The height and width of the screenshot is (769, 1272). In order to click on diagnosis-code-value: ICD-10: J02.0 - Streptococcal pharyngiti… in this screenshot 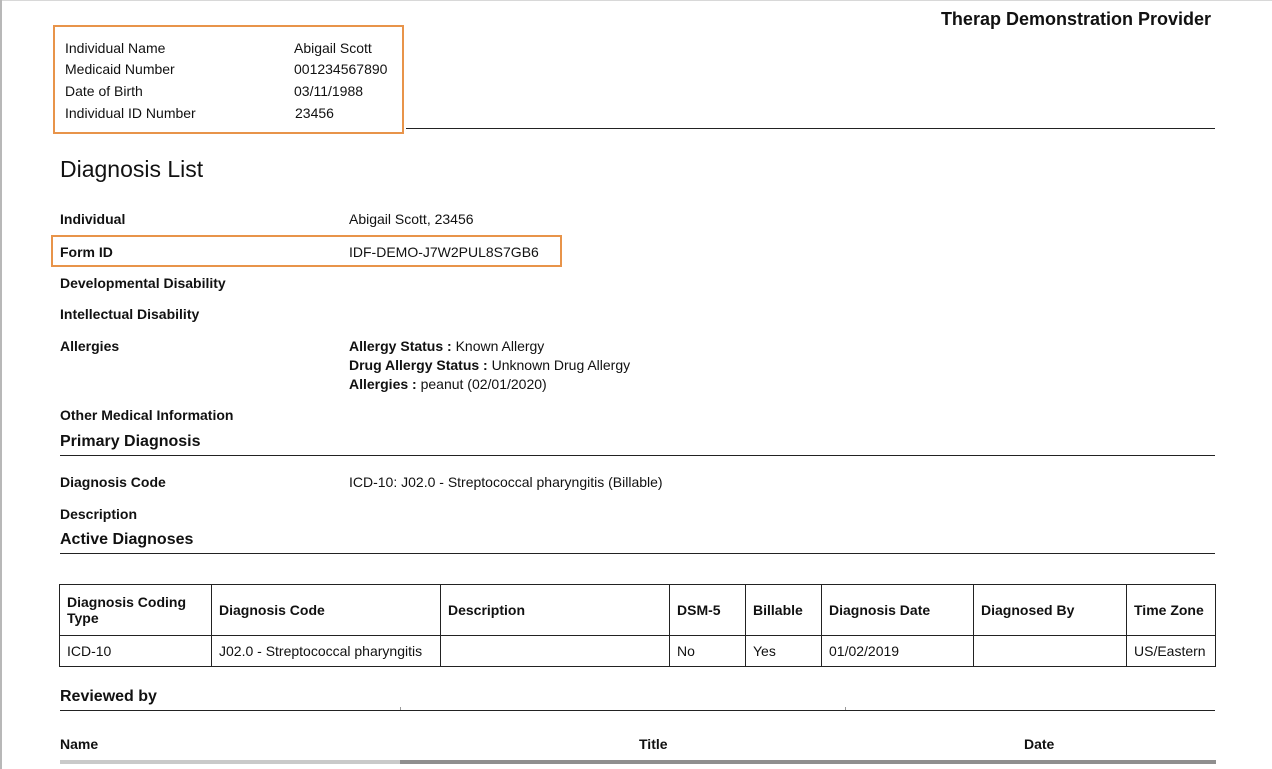, I will do `click(506, 482)`.